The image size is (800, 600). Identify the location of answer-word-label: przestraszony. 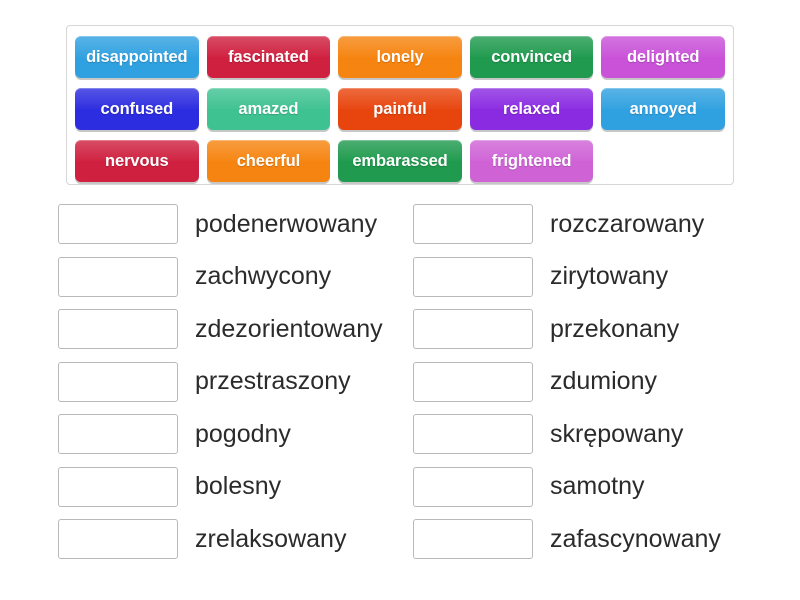
(273, 381).